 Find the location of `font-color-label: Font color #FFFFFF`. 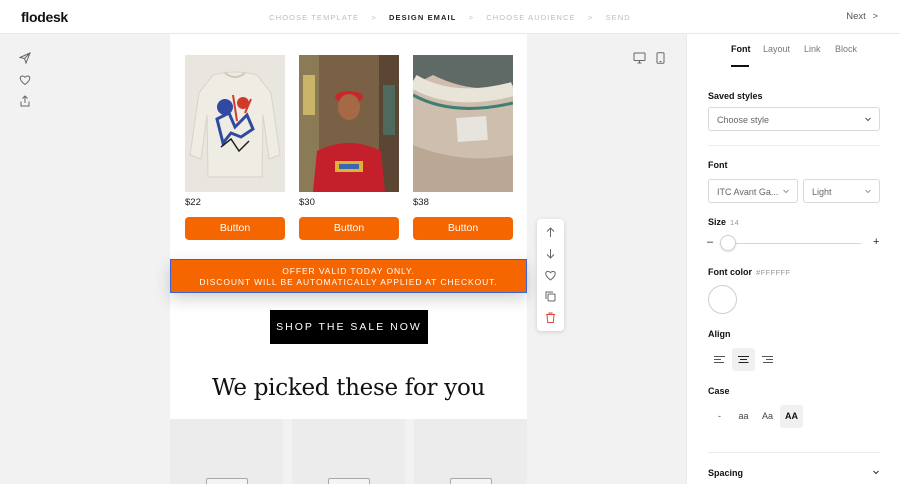

font-color-label: Font color #FFFFFF is located at coordinates (749, 272).